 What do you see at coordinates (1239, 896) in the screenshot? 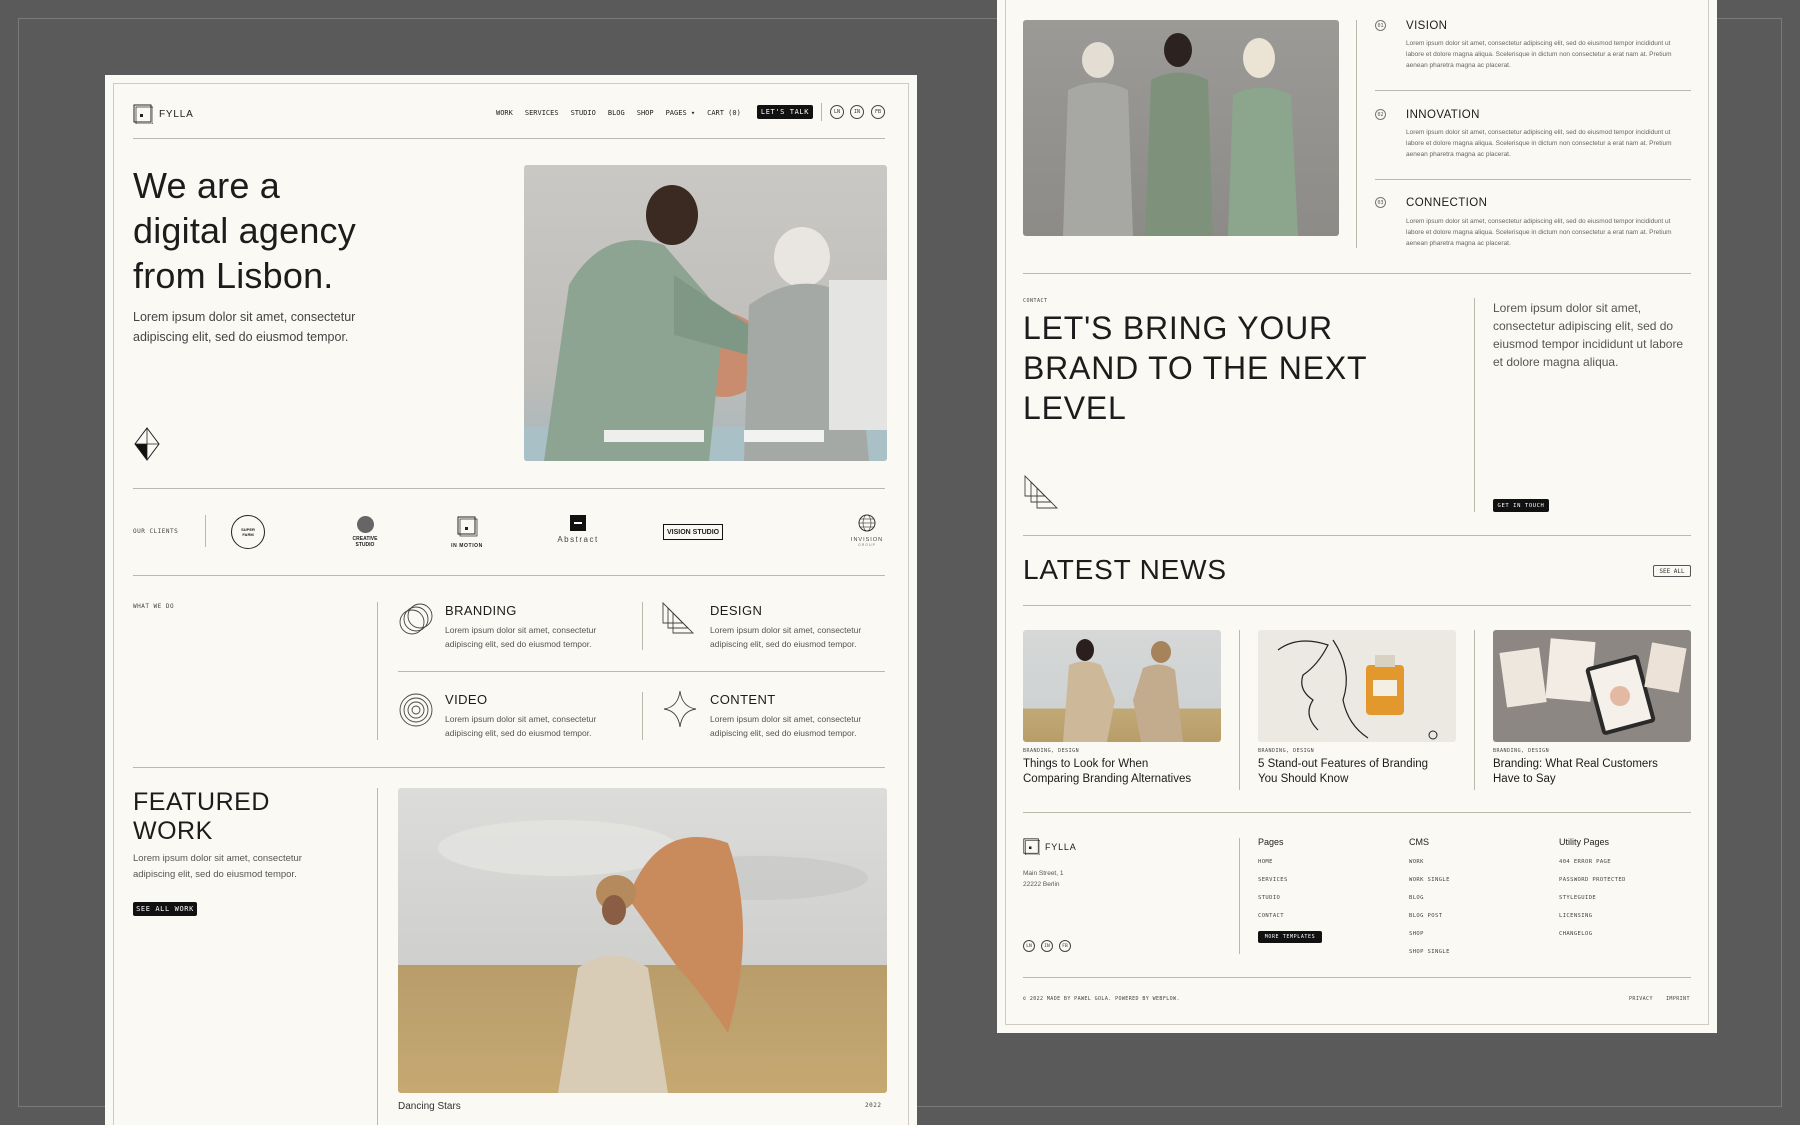
I see `footer-divider` at bounding box center [1239, 896].